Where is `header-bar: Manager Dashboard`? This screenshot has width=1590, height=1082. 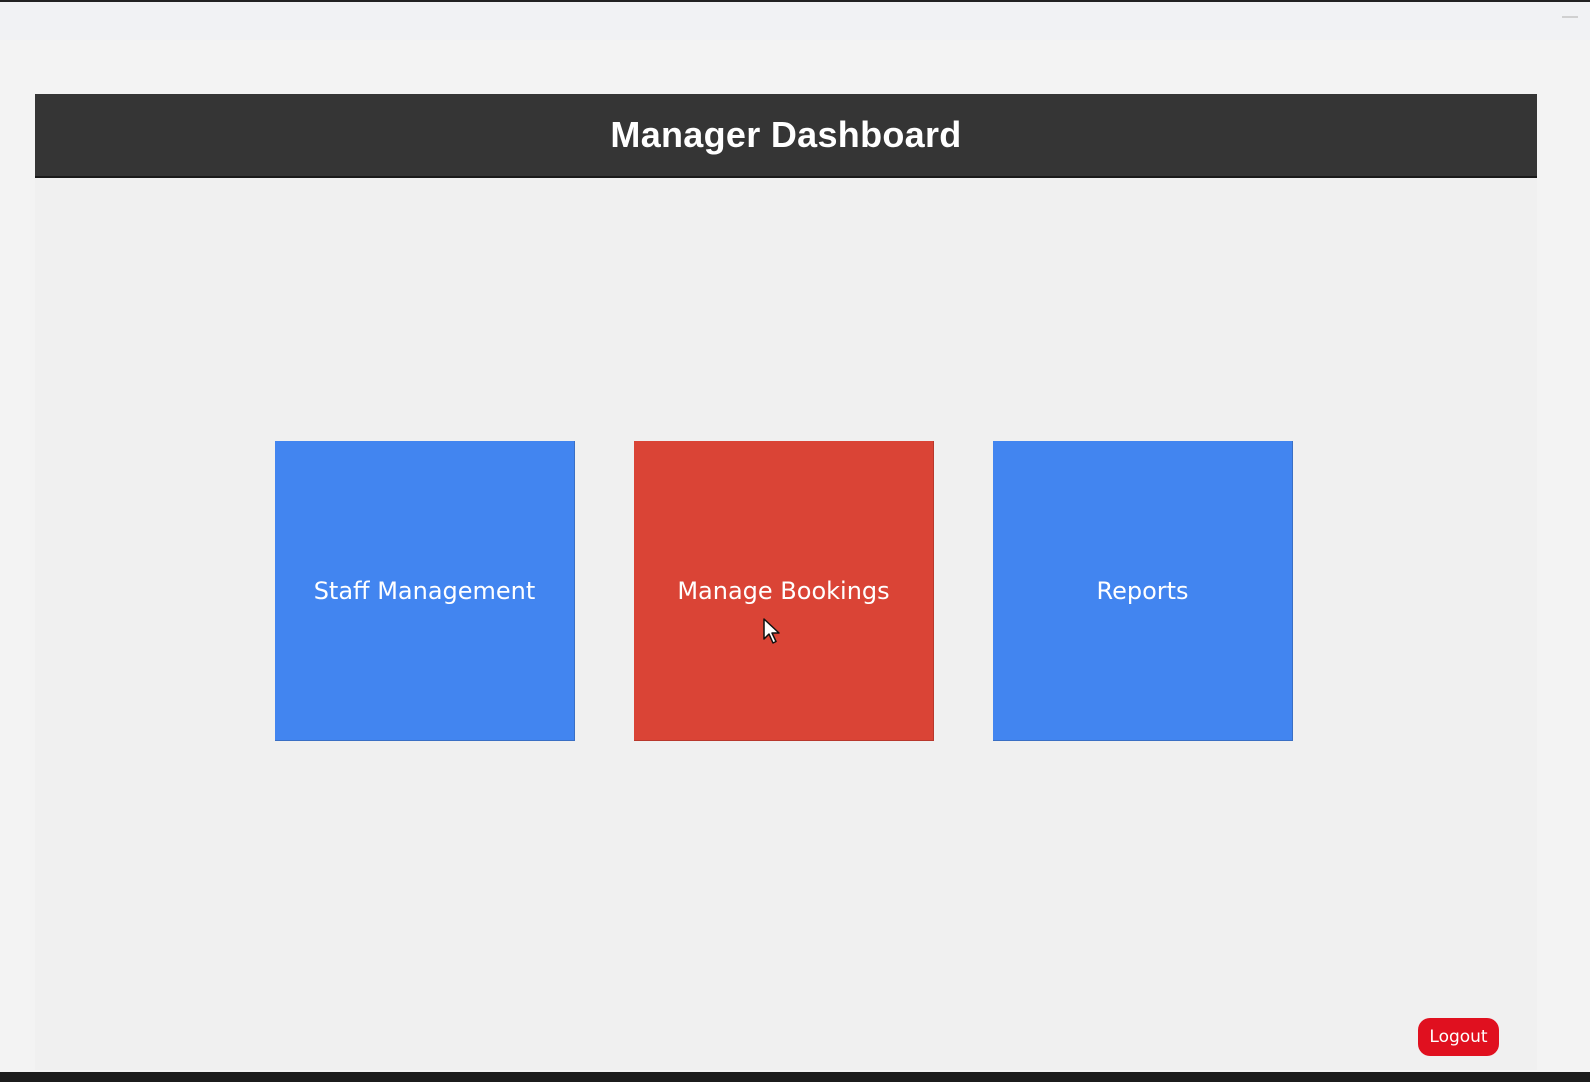 header-bar: Manager Dashboard is located at coordinates (786, 136).